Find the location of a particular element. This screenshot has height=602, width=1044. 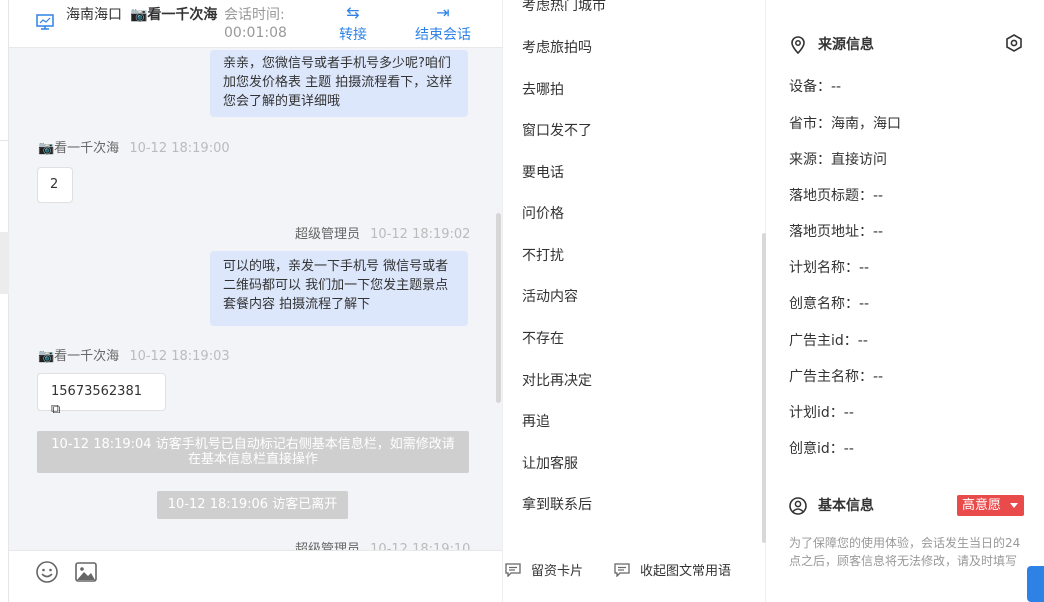

visitor-message: 15673562381 ⧉ is located at coordinates (101, 395).